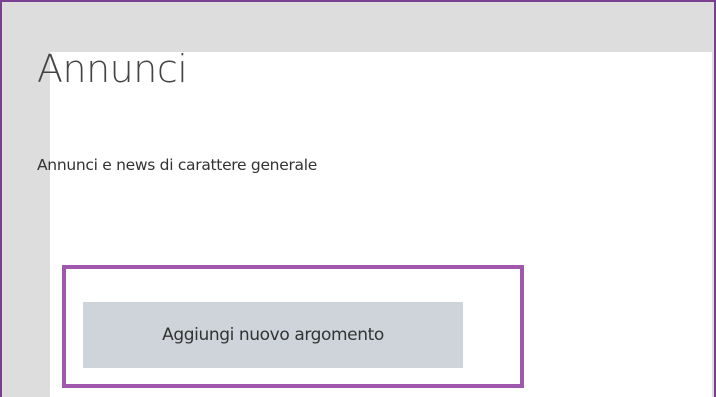 This screenshot has width=716, height=397. Describe the element at coordinates (177, 165) in the screenshot. I see `forum-description: Annunci e news di carattere generale` at that location.